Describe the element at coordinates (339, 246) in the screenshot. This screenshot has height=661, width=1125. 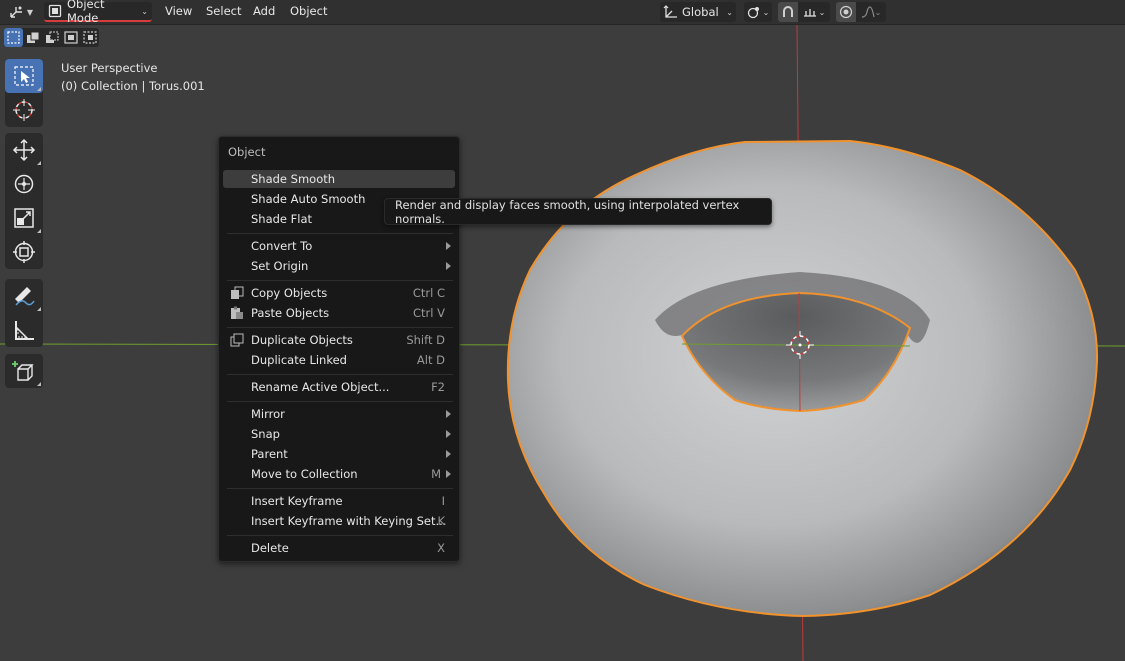
I see `menu-item-convert-to: Convert To` at that location.